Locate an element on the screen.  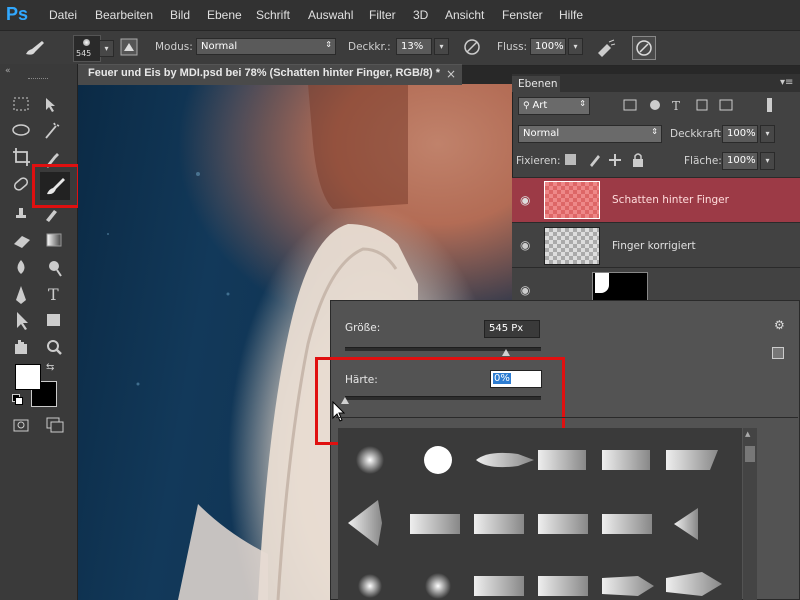
airbrush-icon is located at coordinates (606, 47).